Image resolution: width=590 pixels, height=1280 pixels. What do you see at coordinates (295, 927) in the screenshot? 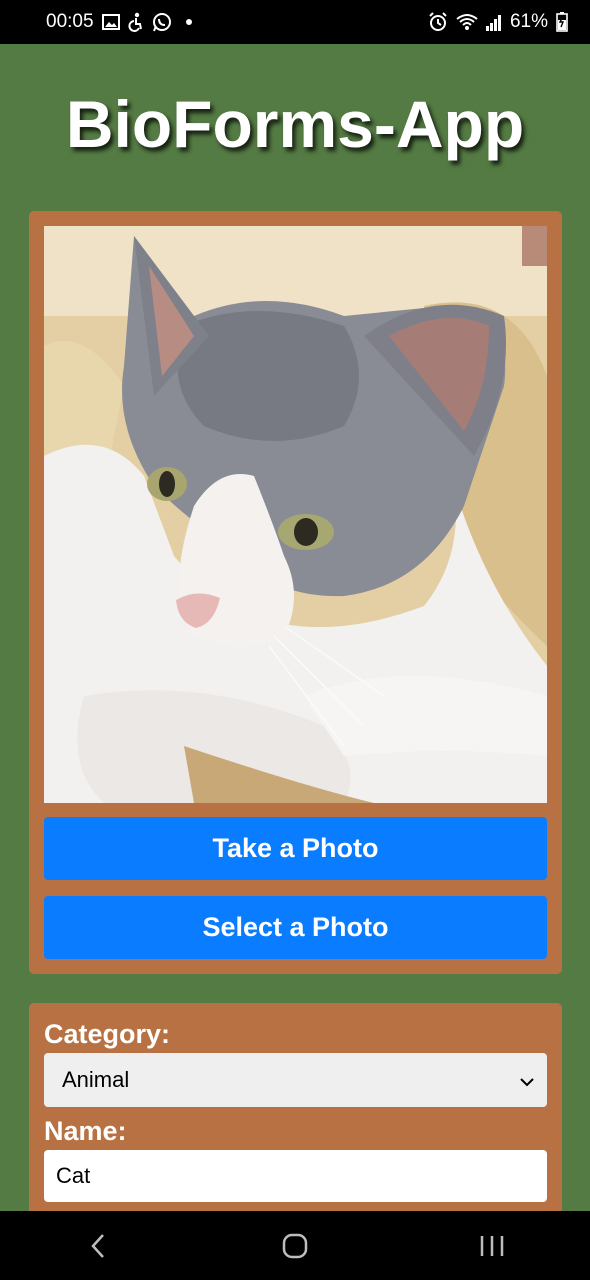
I see `select-photo-button: Select a Photo` at bounding box center [295, 927].